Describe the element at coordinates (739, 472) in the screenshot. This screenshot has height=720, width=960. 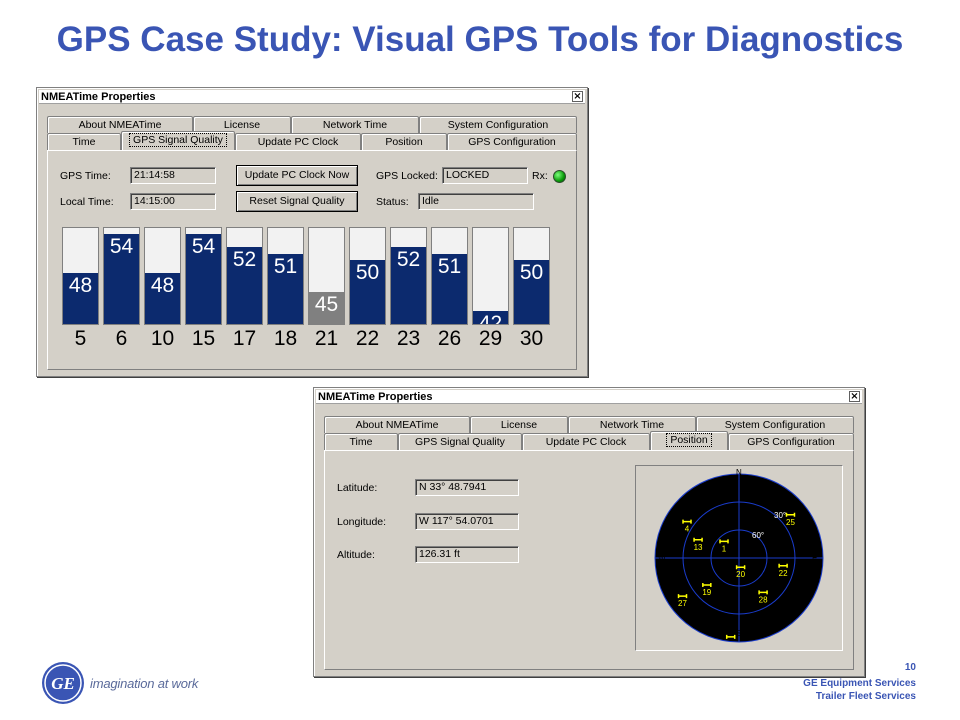
I see `compass-north: N` at that location.